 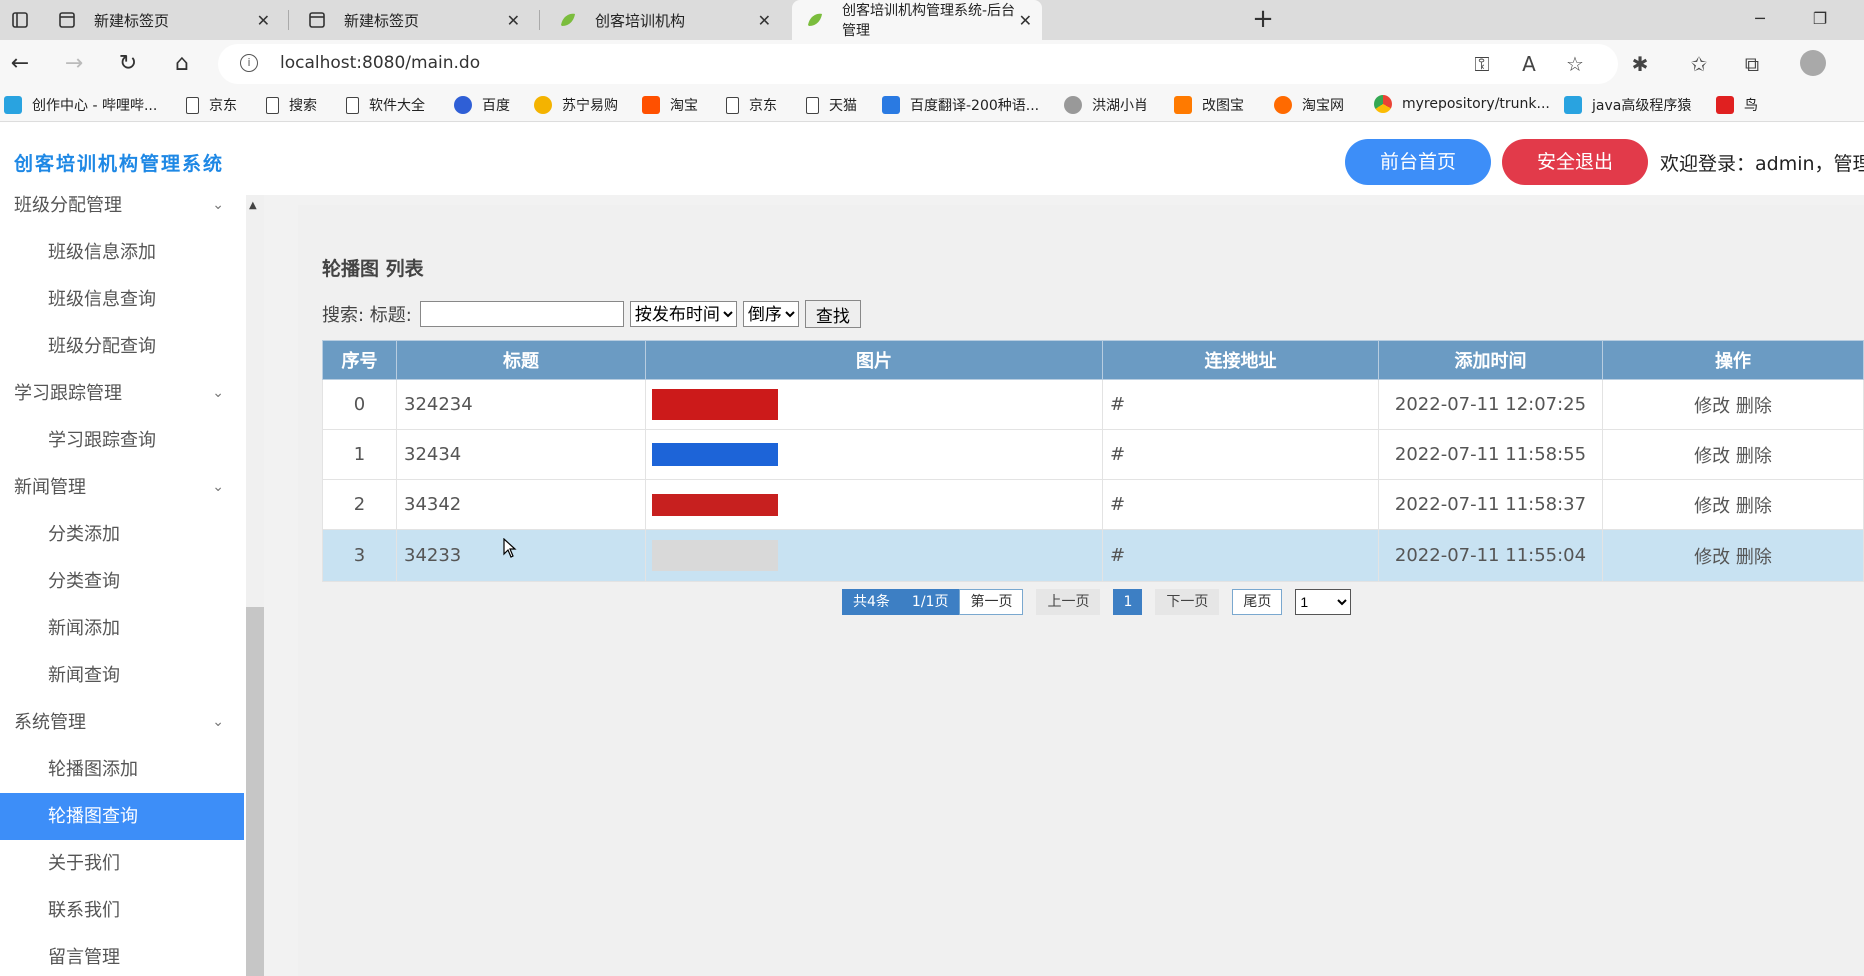 What do you see at coordinates (122, 346) in the screenshot?
I see `sidebar-item-assignment-query: 班级分配查询` at bounding box center [122, 346].